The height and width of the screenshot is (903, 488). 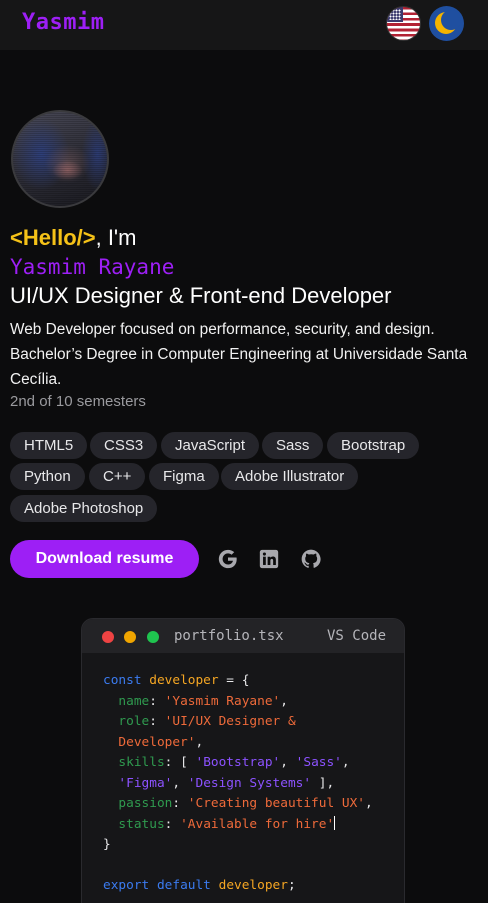 What do you see at coordinates (184, 476) in the screenshot?
I see `skill-chip-figma: Figma` at bounding box center [184, 476].